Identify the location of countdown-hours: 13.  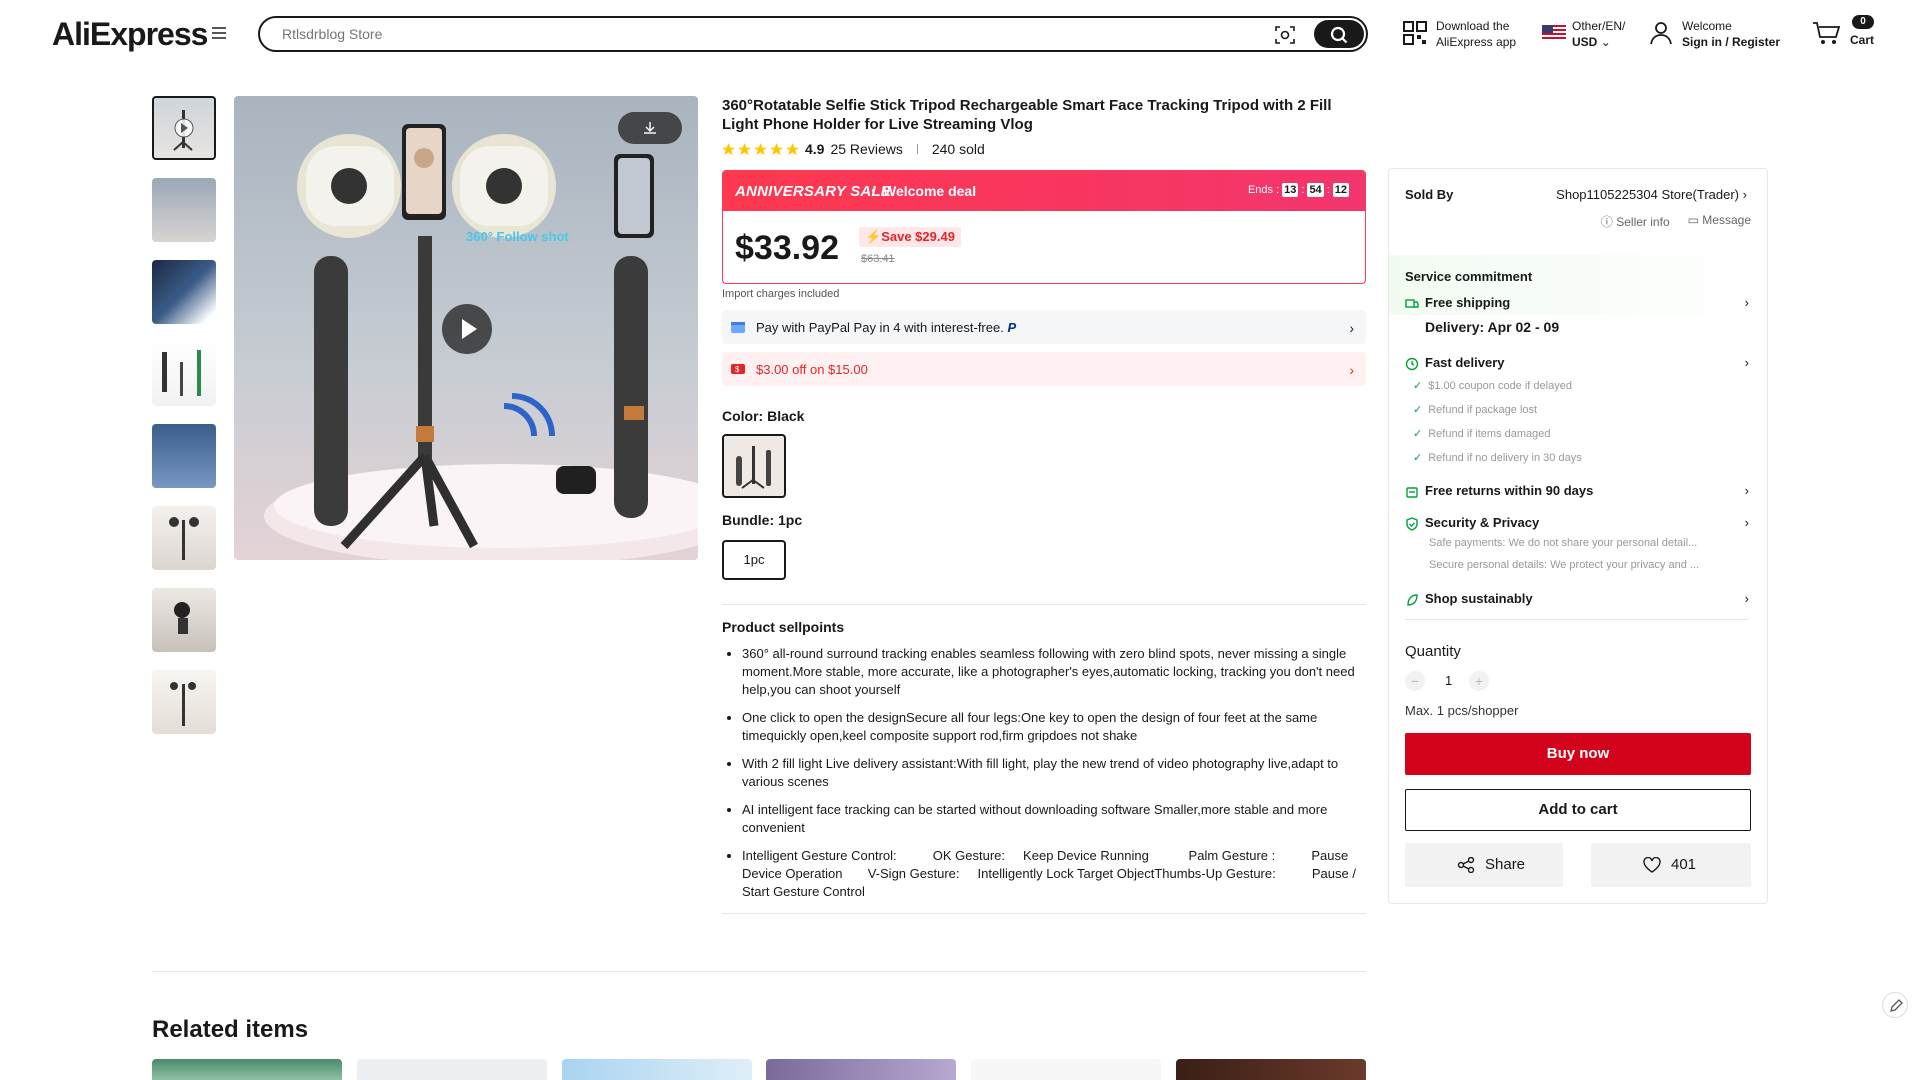
(1290, 190).